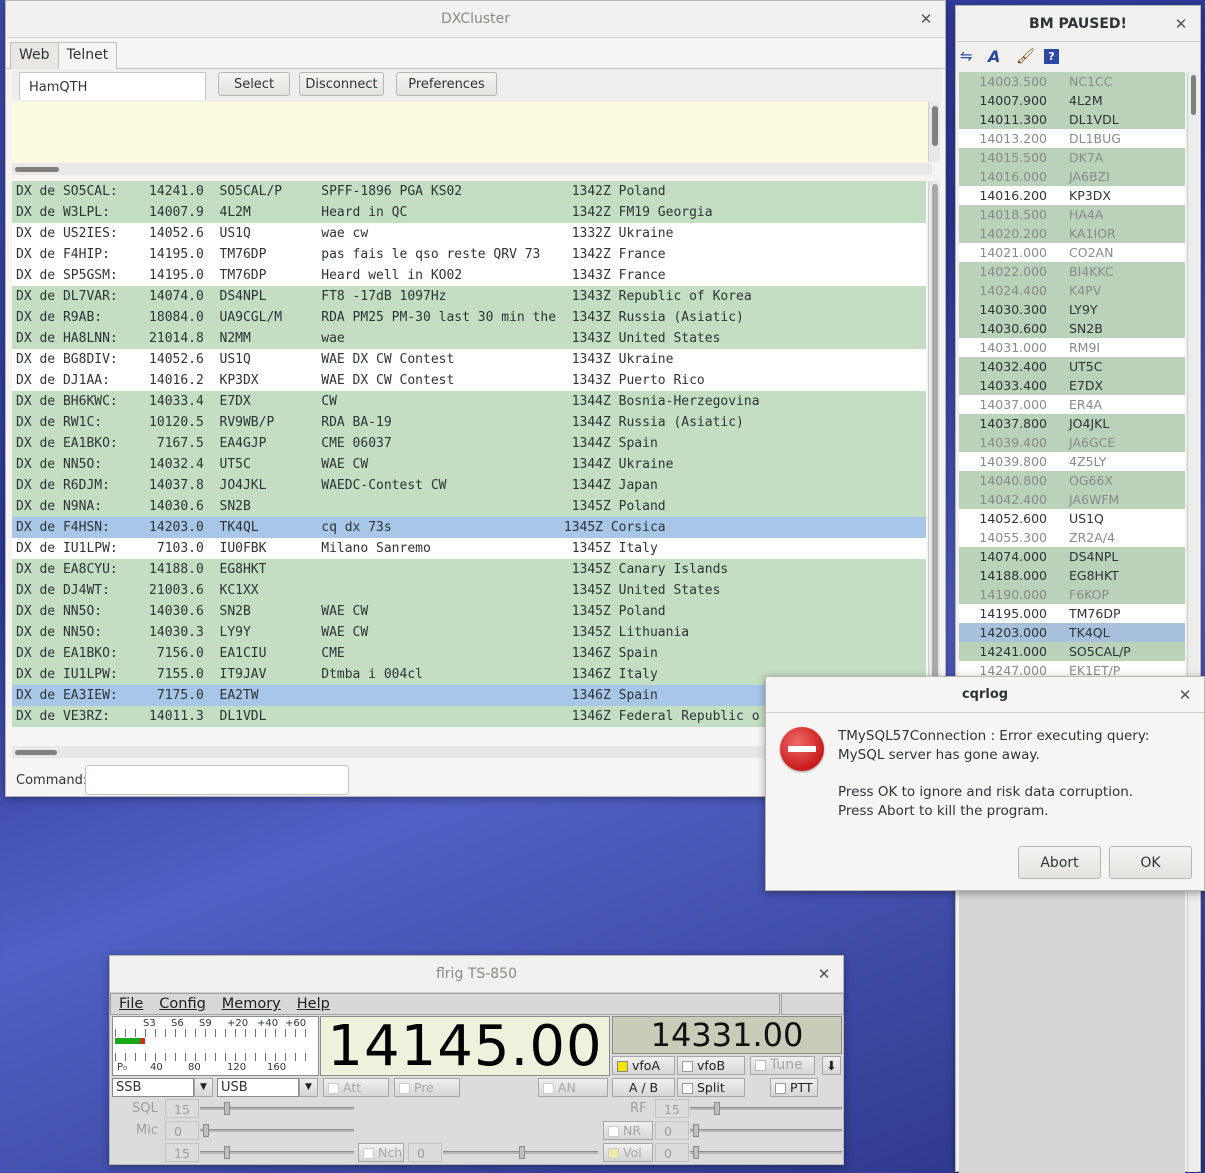 The image size is (1205, 1173). Describe the element at coordinates (1072, 518) in the screenshot. I see `bandmap-row: 14052.600 US1Q` at that location.